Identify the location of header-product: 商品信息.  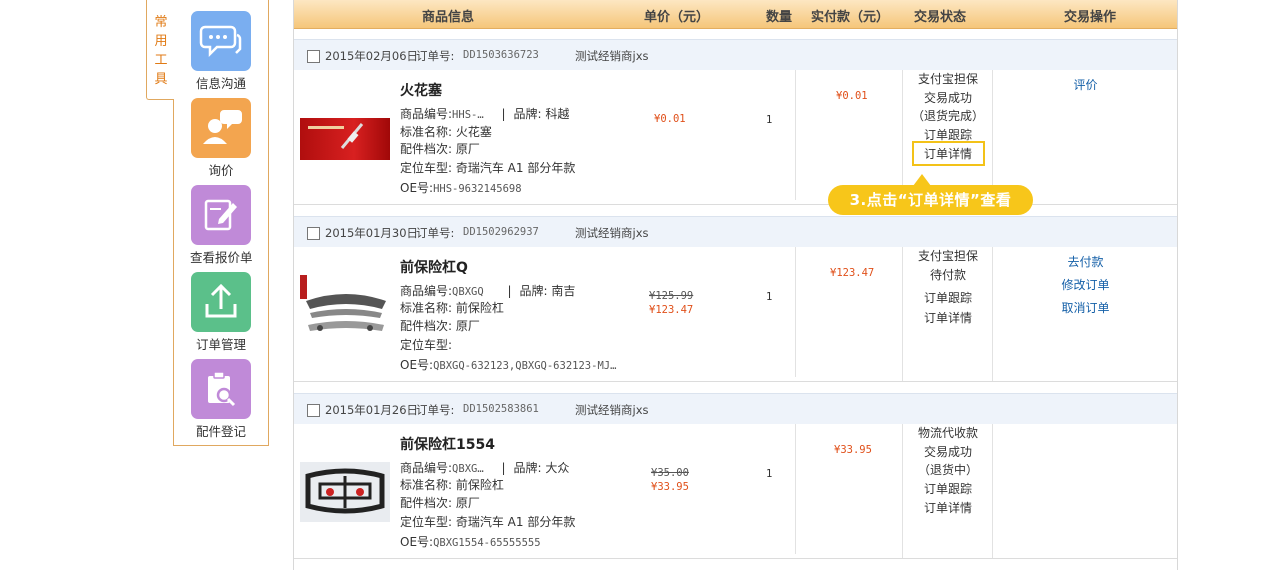
(448, 17).